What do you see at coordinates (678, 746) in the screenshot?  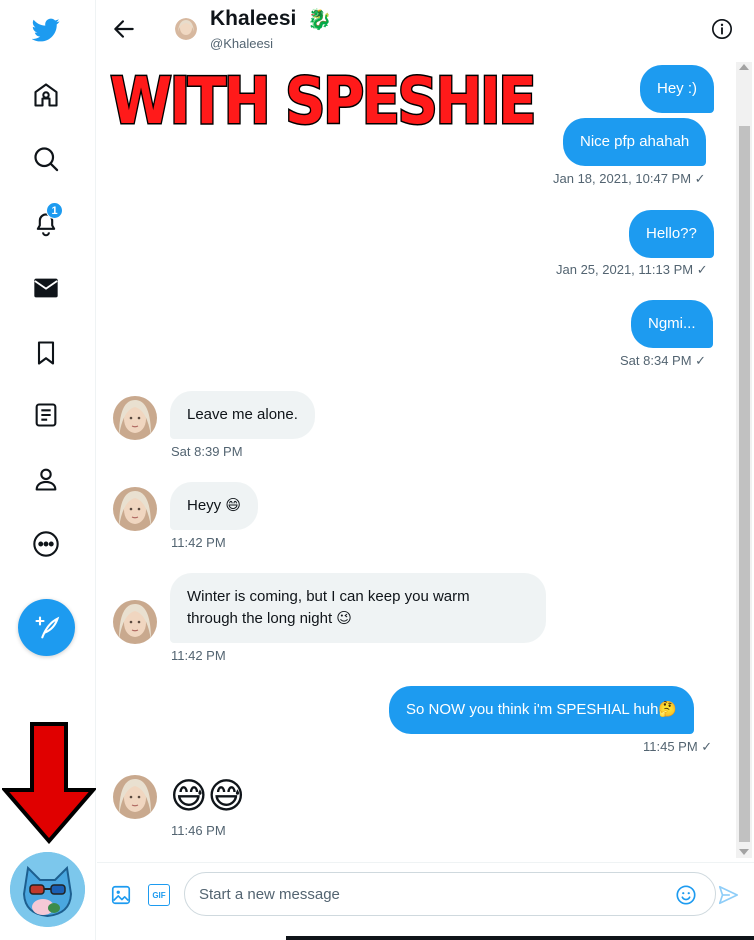 I see `message-timestamp: 11:45 PM ✓` at bounding box center [678, 746].